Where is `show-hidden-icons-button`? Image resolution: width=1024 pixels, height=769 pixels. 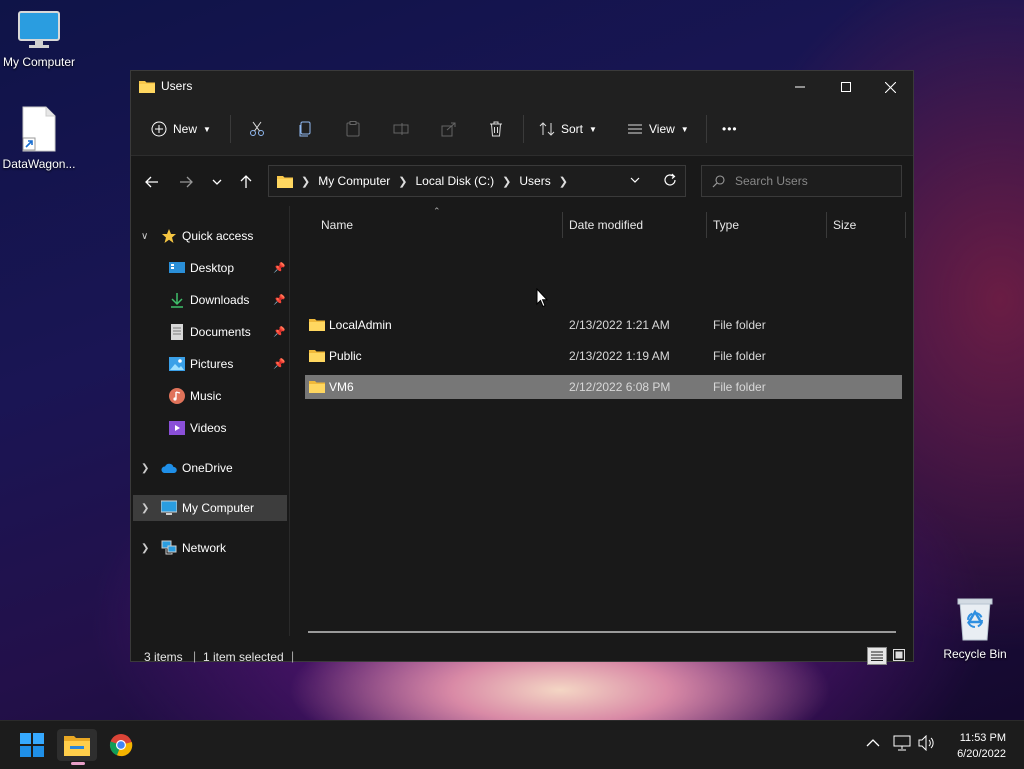 show-hidden-icons-button is located at coordinates (873, 744).